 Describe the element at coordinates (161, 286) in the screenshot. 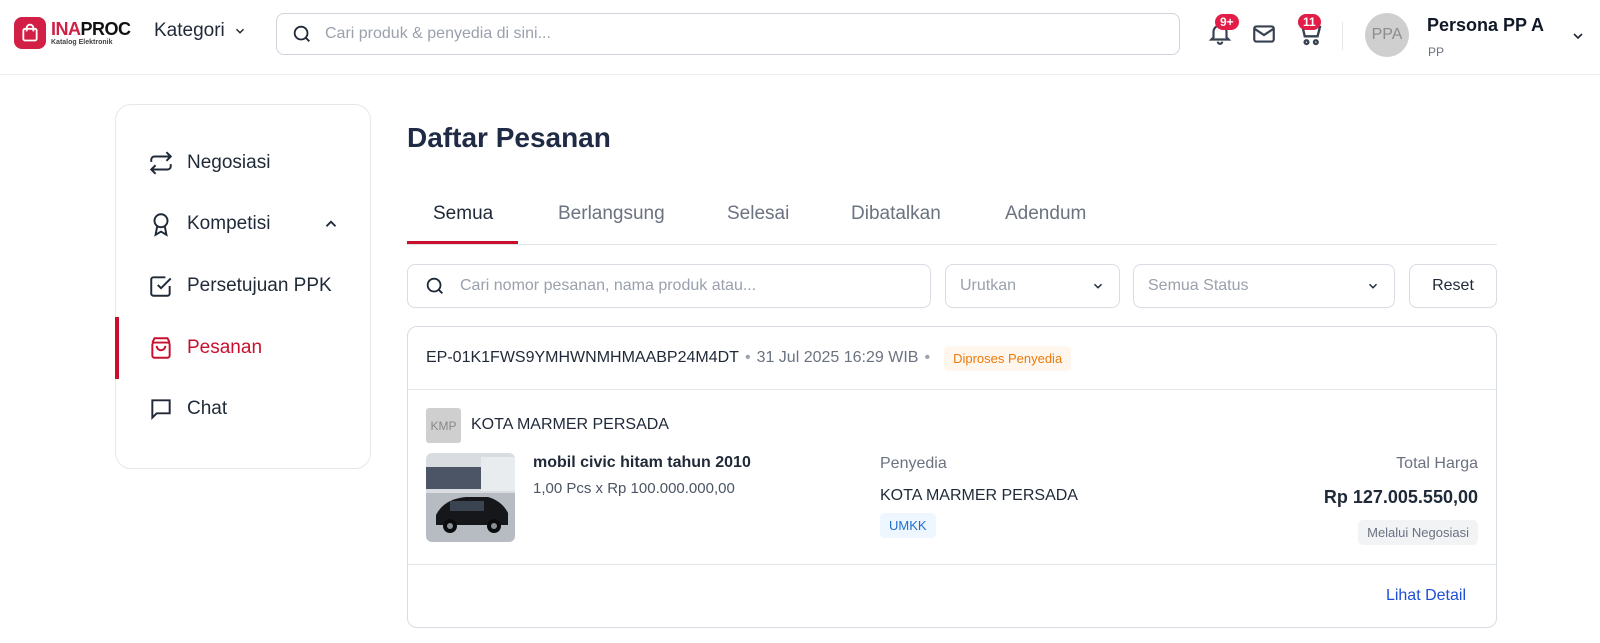

I see `checkbox-icon` at that location.